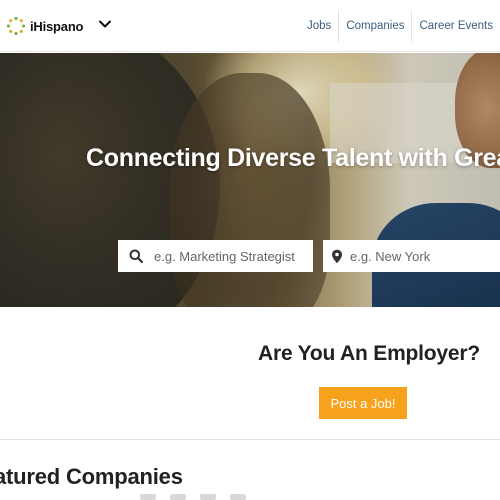  Describe the element at coordinates (16, 26) in the screenshot. I see `ihispano-logo-icon` at that location.